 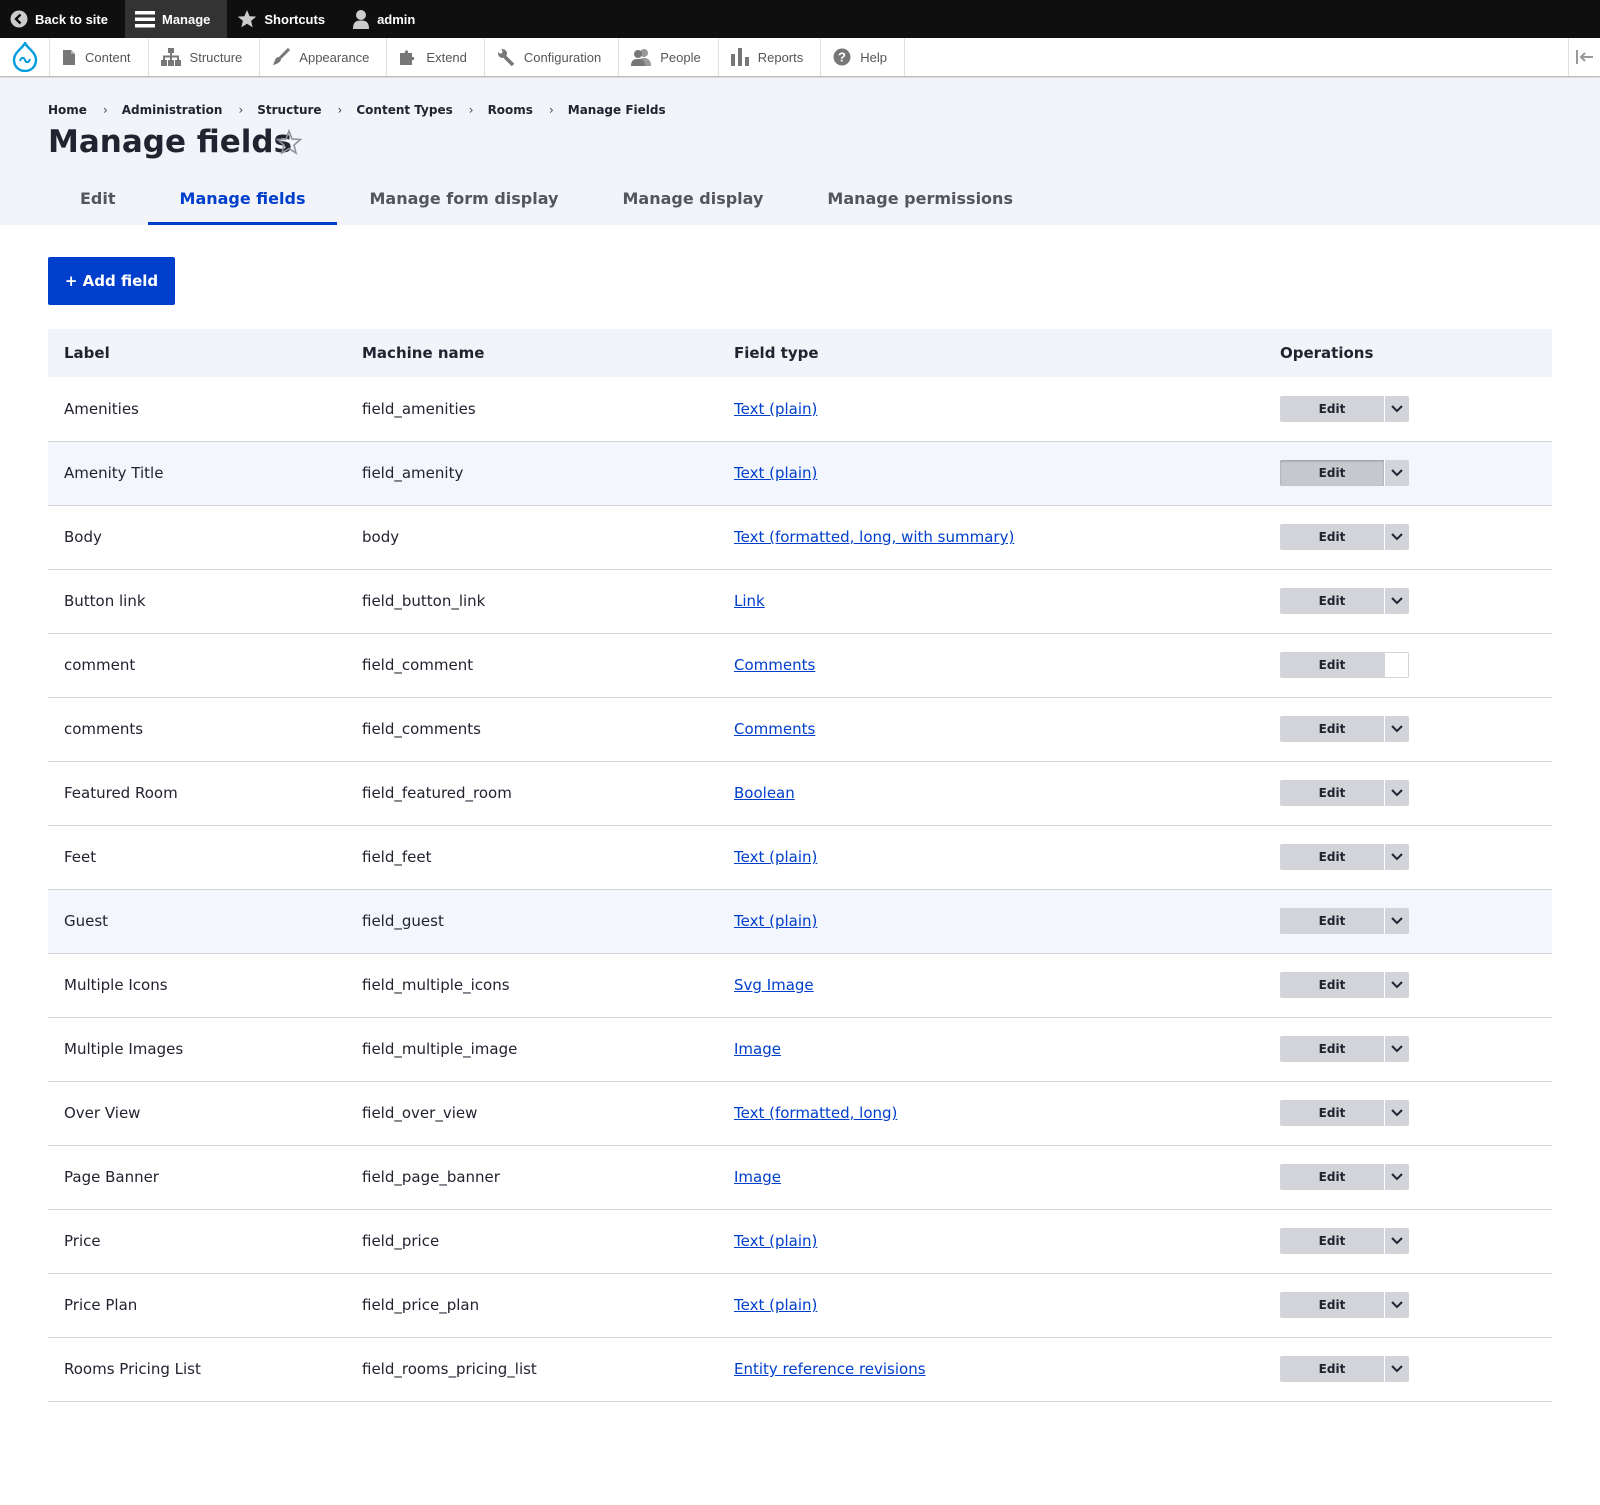 I want to click on back-to-site-link: Back to site, so click(x=62, y=19).